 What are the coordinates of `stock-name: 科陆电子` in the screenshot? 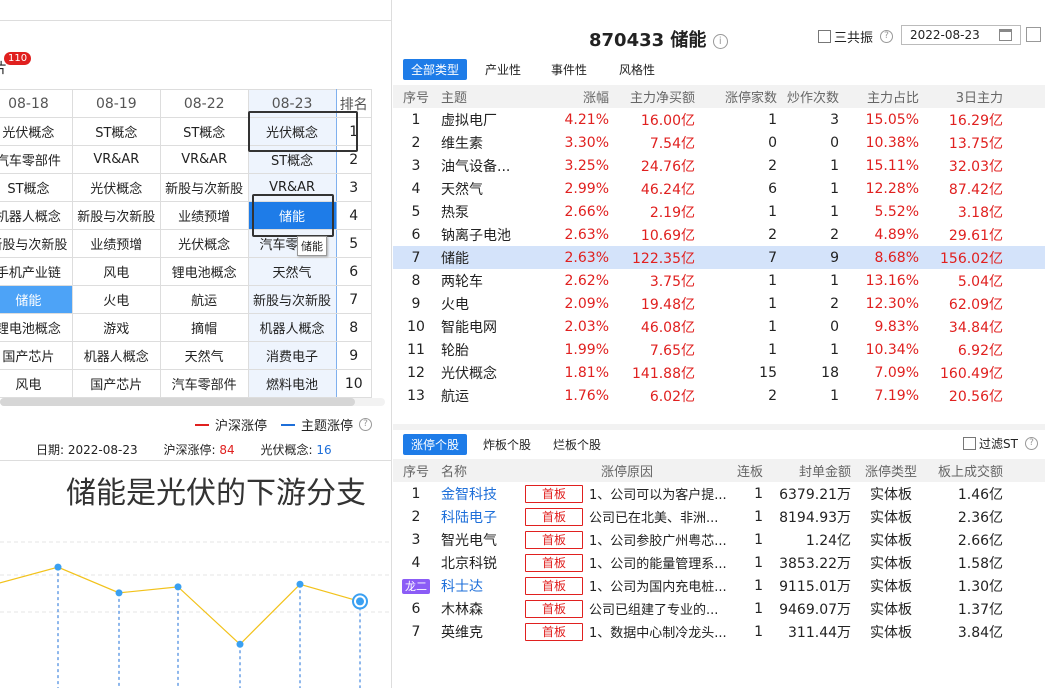 It's located at (480, 516).